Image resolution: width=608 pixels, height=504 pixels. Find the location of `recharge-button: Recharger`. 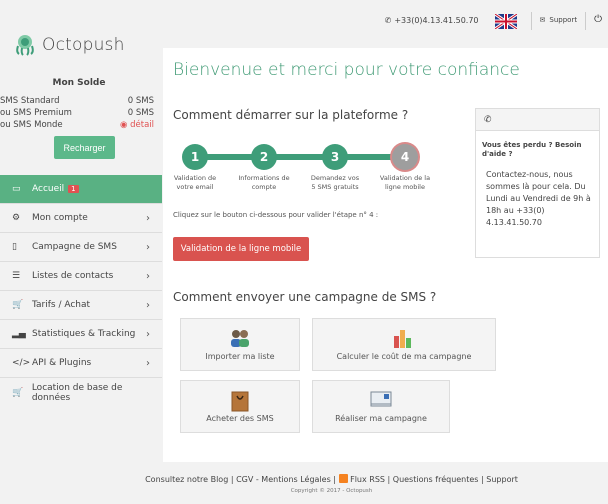

recharge-button: Recharger is located at coordinates (84, 147).